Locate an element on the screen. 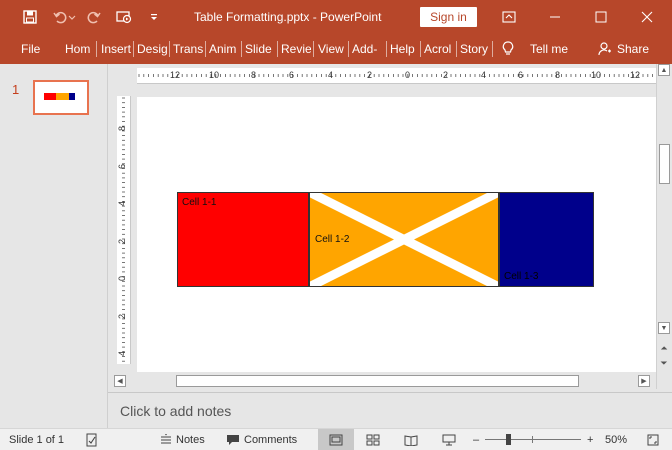  horizontal-scrollbar: ◀ ▶ is located at coordinates (383, 381).